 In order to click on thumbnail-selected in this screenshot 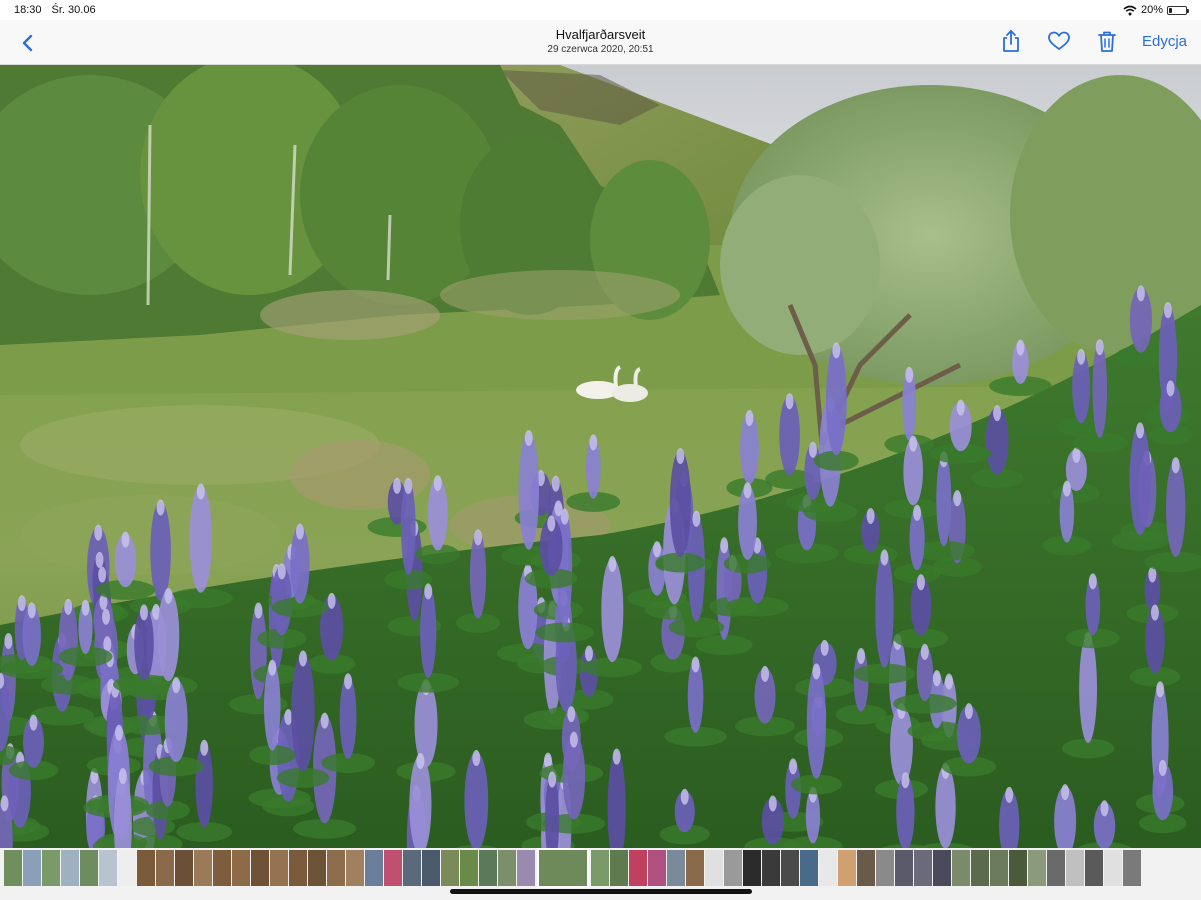, I will do `click(563, 868)`.